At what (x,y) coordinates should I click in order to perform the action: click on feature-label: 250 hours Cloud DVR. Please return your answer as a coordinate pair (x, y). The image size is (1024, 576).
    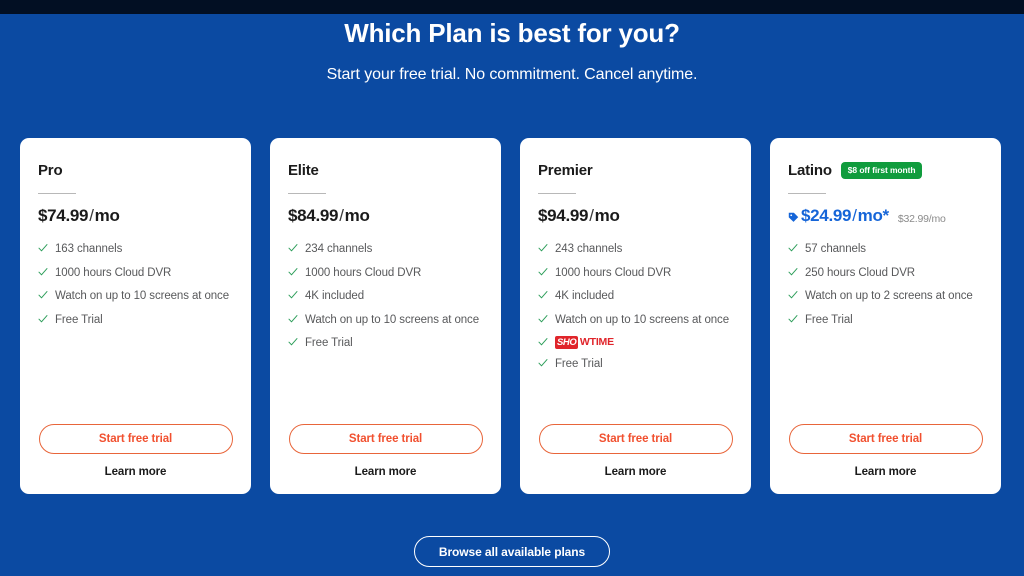
    Looking at the image, I should click on (860, 272).